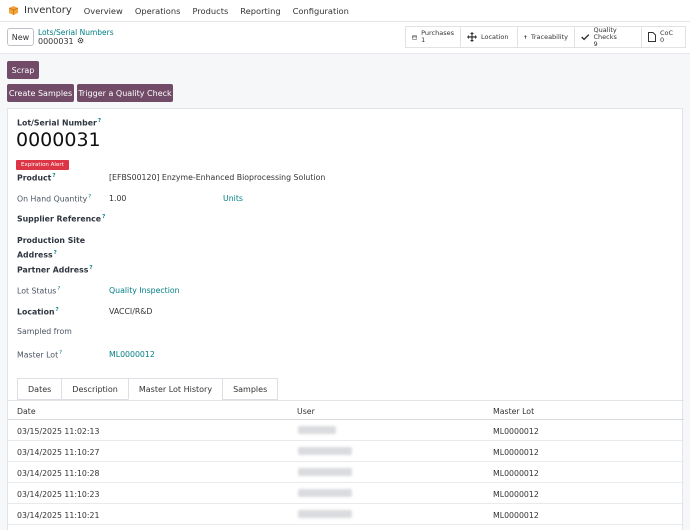 The width and height of the screenshot is (690, 530). I want to click on location-field: VACCI/R&D, so click(130, 311).